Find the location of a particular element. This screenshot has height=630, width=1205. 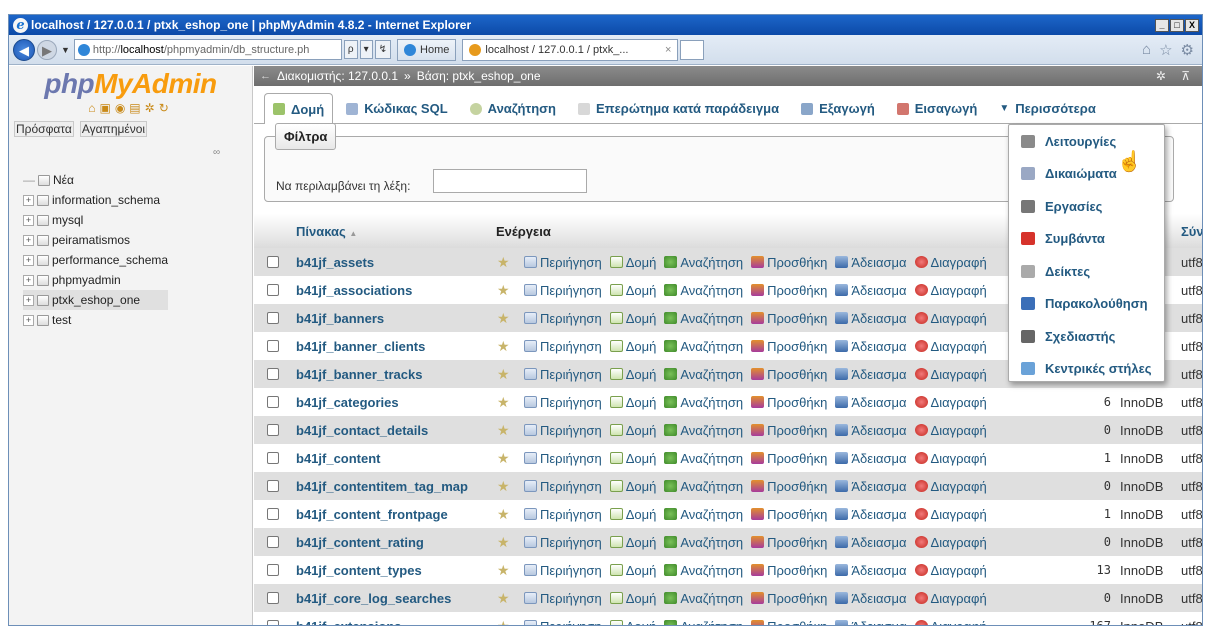

favorites-tab: Αγαπημένοι is located at coordinates (113, 129).